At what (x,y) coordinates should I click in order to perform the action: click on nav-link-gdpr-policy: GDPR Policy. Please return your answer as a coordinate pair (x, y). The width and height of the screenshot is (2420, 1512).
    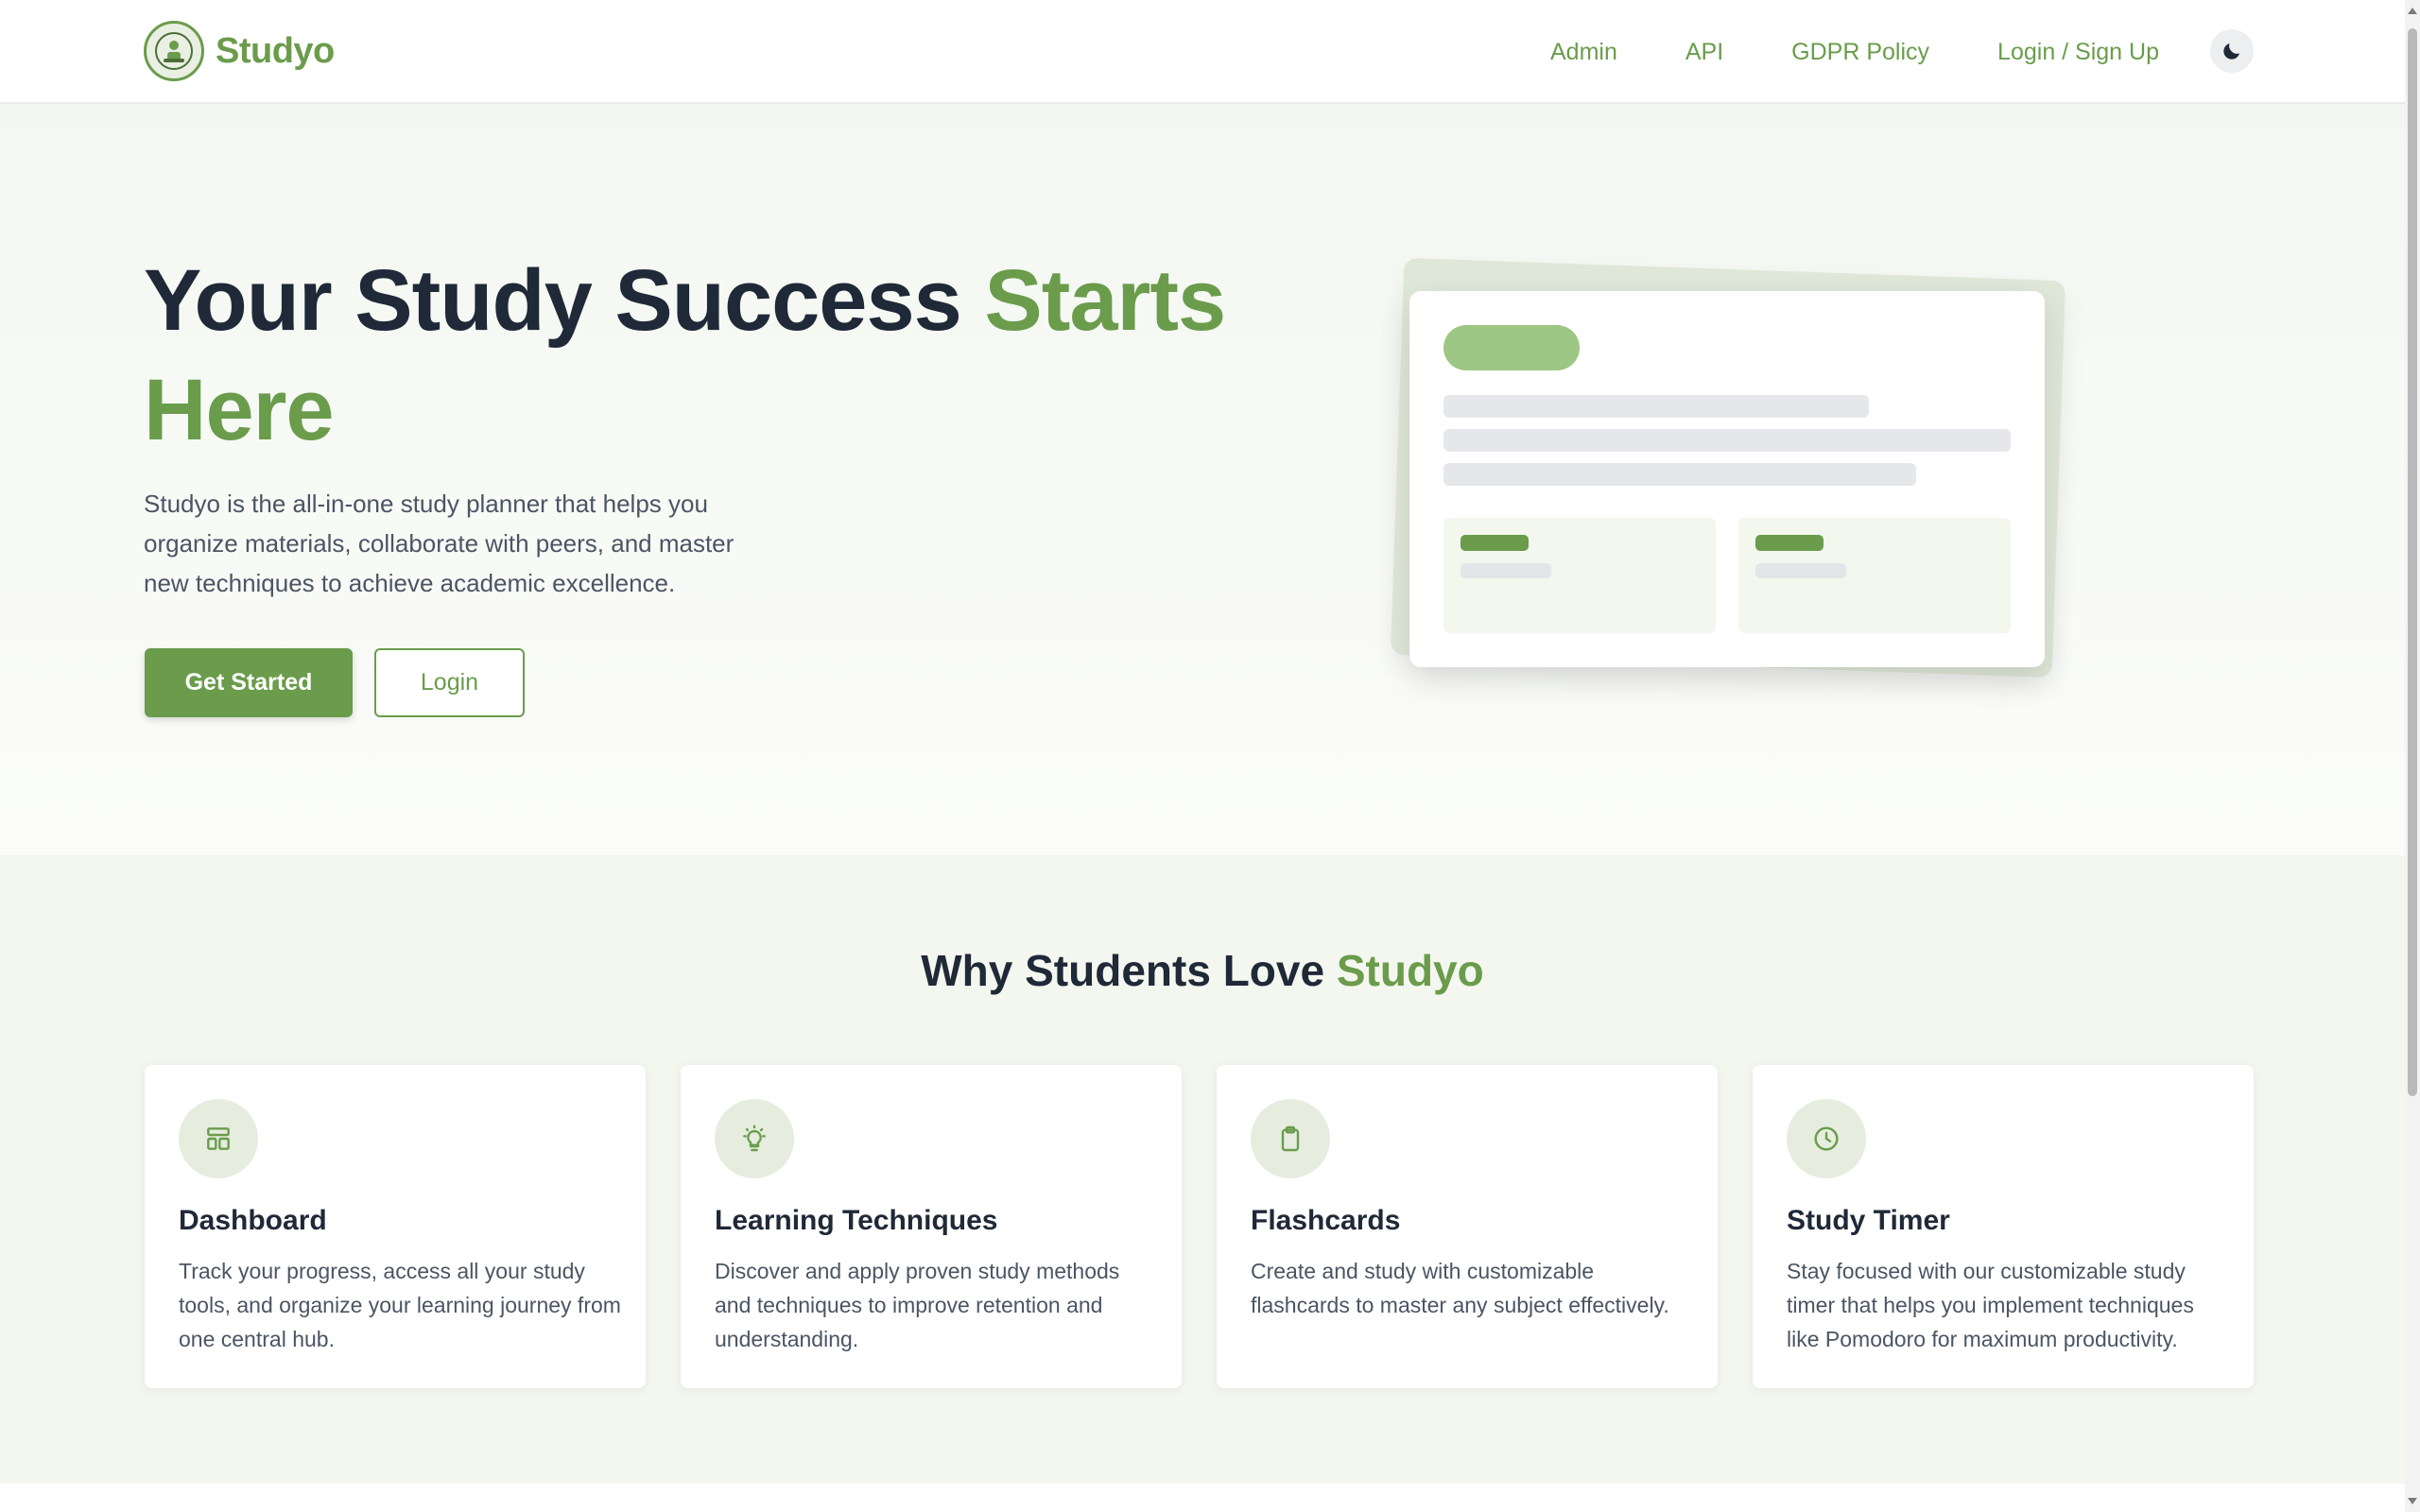
    Looking at the image, I should click on (1860, 52).